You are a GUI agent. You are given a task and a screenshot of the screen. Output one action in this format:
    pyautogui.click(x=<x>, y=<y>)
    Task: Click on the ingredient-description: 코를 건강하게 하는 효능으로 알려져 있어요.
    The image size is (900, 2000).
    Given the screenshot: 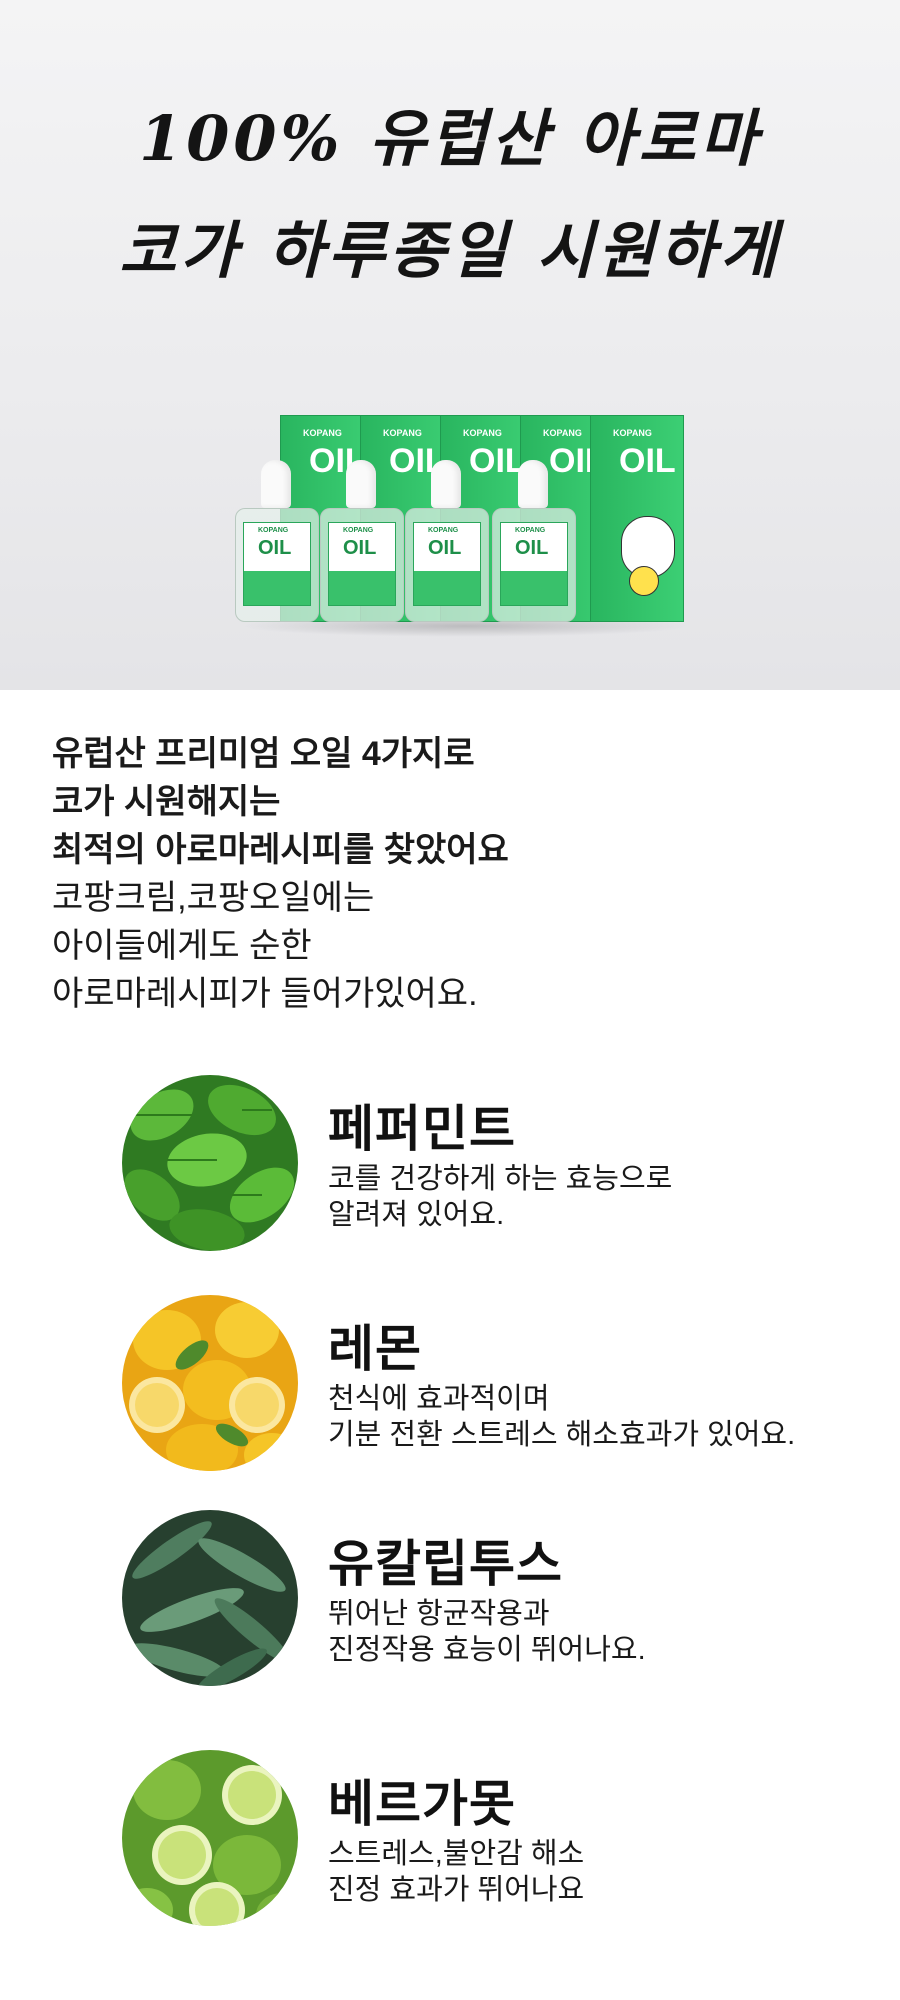 What is the action you would take?
    pyautogui.click(x=500, y=1197)
    